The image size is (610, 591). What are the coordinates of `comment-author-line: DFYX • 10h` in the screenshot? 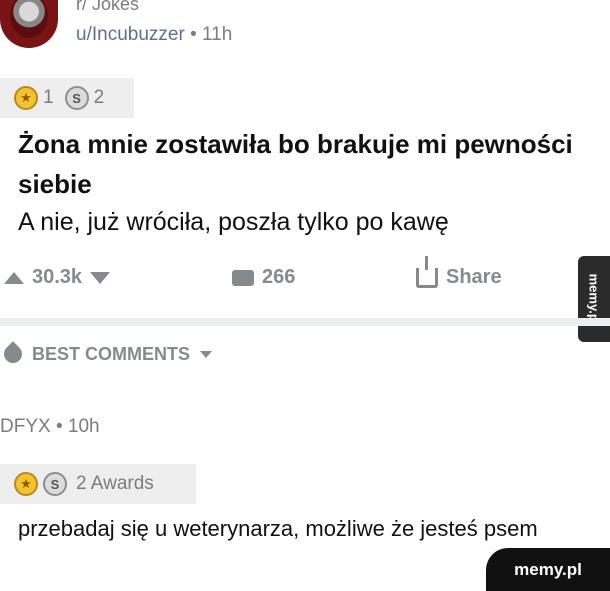 It's located at (50, 427).